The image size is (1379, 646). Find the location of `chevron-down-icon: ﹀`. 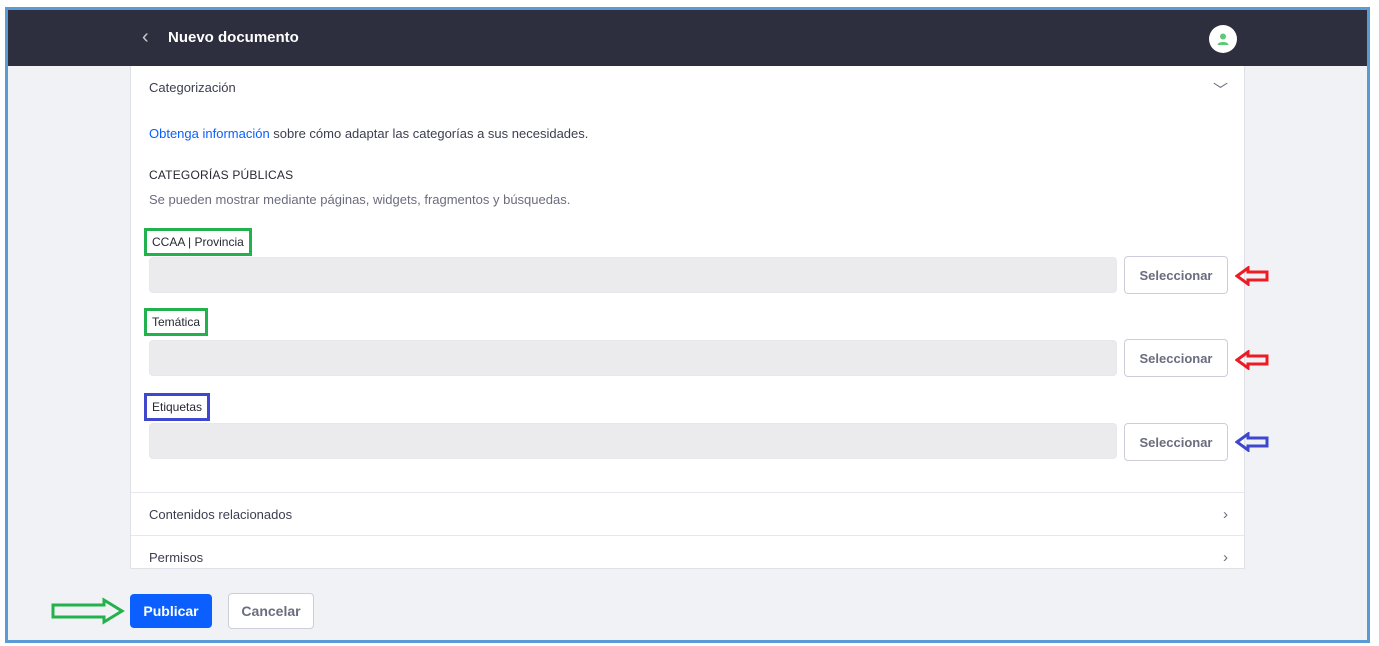

chevron-down-icon: ﹀ is located at coordinates (1220, 90).